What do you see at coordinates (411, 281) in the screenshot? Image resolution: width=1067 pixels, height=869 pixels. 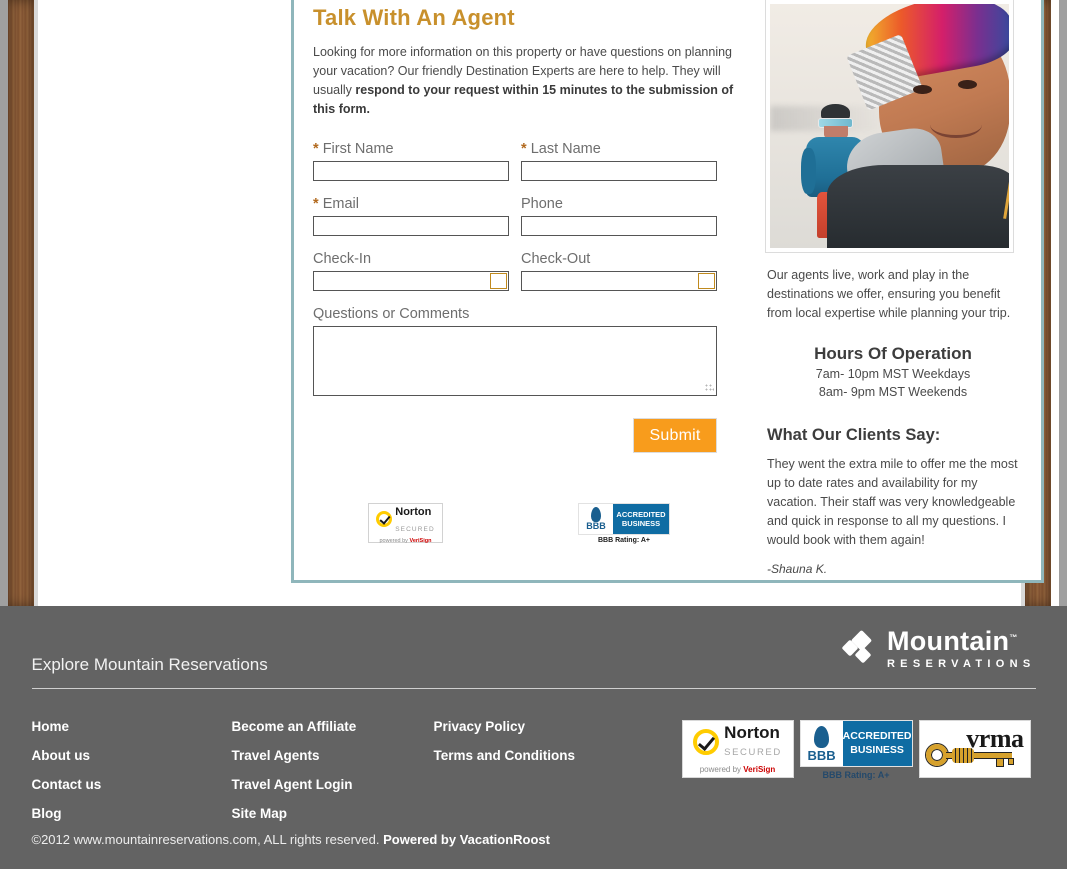 I see `check-in-input` at bounding box center [411, 281].